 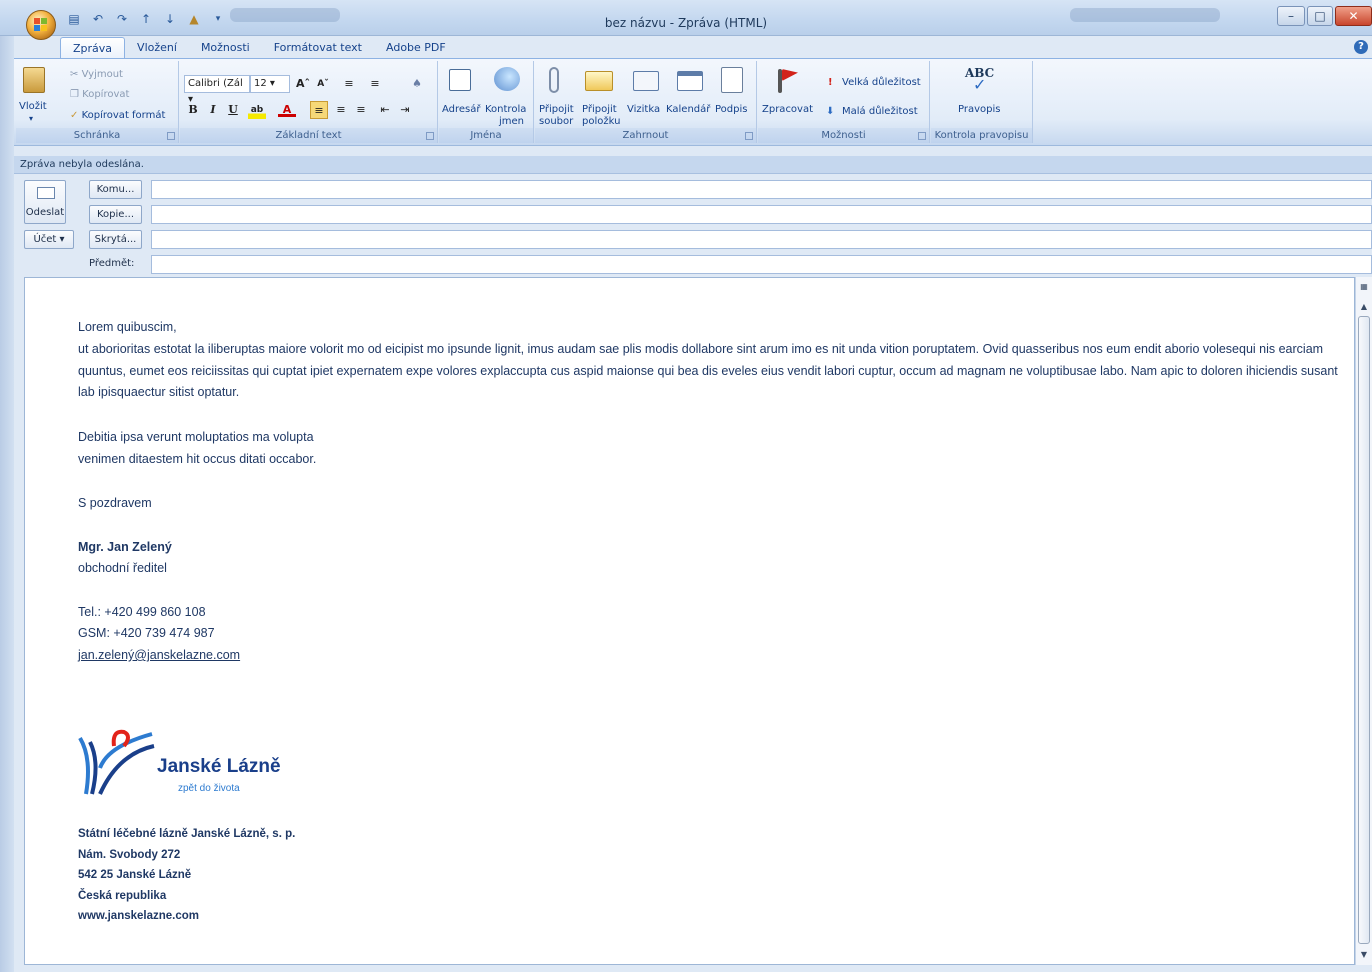 What do you see at coordinates (74, 115) in the screenshot?
I see `brush-icon: ✓` at bounding box center [74, 115].